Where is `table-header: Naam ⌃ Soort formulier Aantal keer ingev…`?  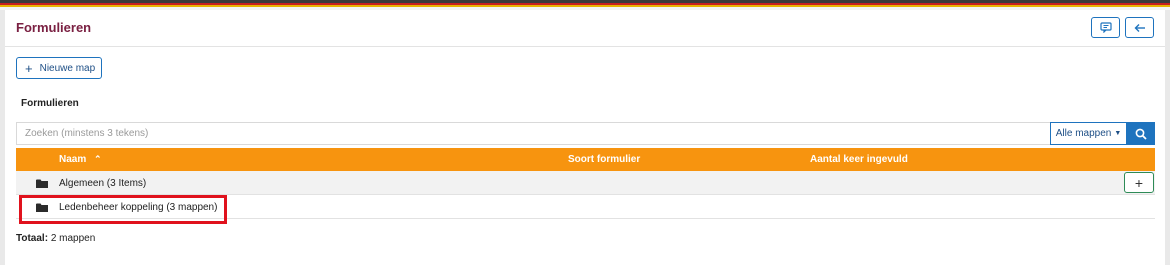 table-header: Naam ⌃ Soort formulier Aantal keer ingev… is located at coordinates (585, 159).